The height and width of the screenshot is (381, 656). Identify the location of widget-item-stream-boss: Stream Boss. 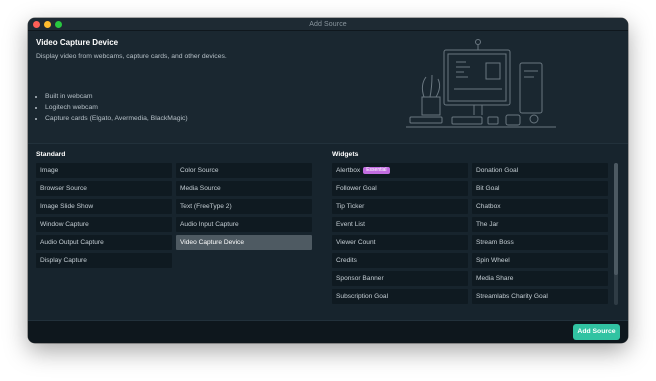
(540, 242).